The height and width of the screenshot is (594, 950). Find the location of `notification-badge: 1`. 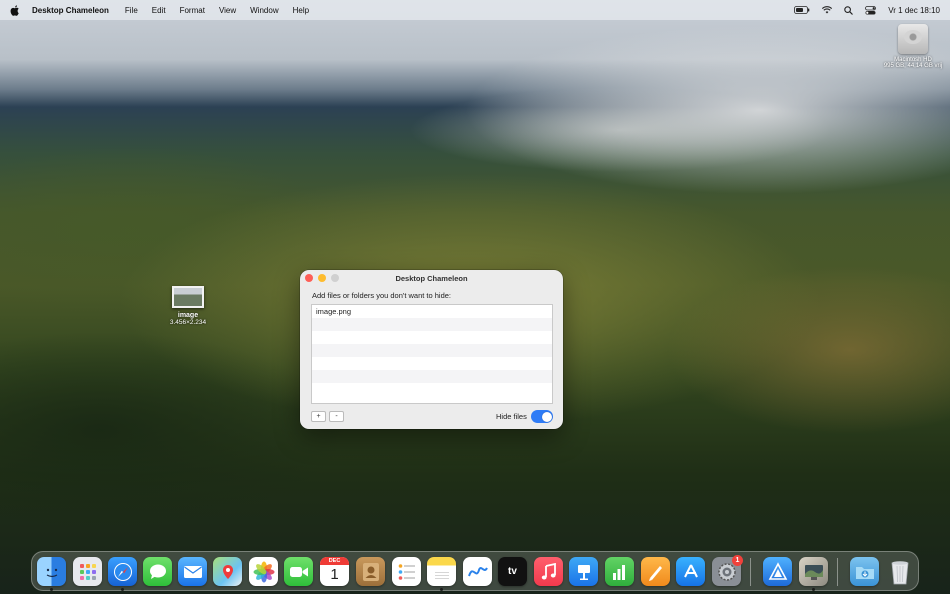

notification-badge: 1 is located at coordinates (737, 560).